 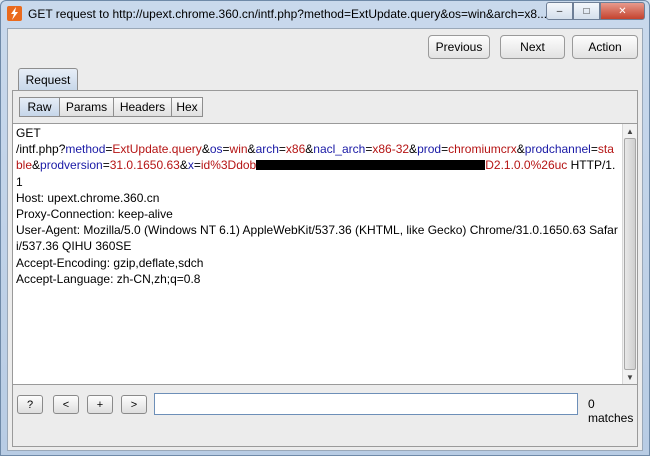 What do you see at coordinates (622, 11) in the screenshot?
I see `close-button: ✕` at bounding box center [622, 11].